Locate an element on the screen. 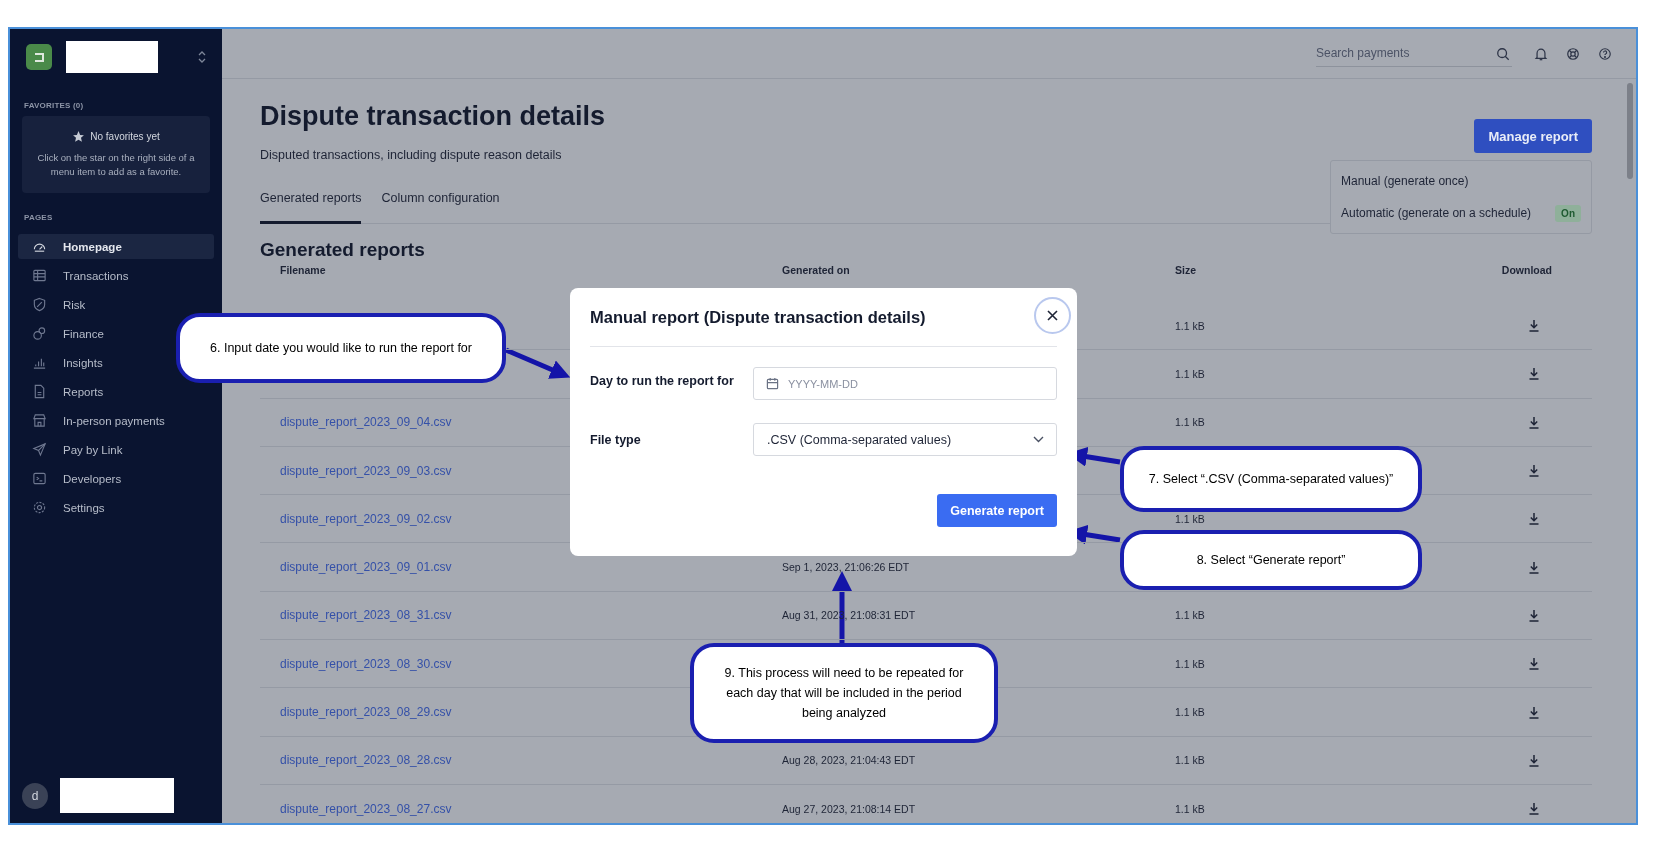 The height and width of the screenshot is (848, 1664). section-heading: PAGES is located at coordinates (38, 218).